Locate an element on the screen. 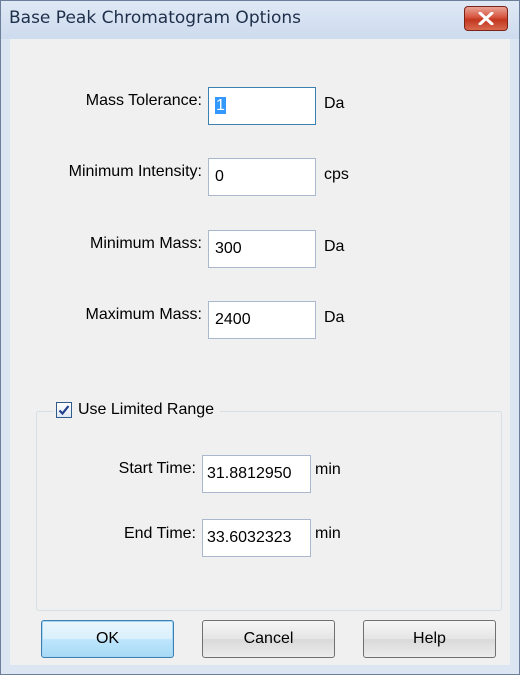 This screenshot has height=675, width=520. minimum-intensity-label: Minimum Intensity: is located at coordinates (135, 171).